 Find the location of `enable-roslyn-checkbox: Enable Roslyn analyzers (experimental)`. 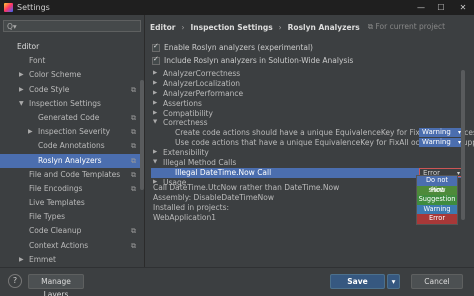

enable-roslyn-checkbox: Enable Roslyn analyzers (experimental) is located at coordinates (232, 47).